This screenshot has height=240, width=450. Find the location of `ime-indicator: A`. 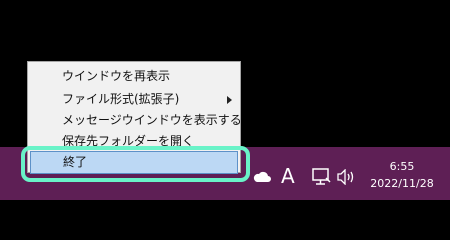

ime-indicator: A is located at coordinates (288, 176).